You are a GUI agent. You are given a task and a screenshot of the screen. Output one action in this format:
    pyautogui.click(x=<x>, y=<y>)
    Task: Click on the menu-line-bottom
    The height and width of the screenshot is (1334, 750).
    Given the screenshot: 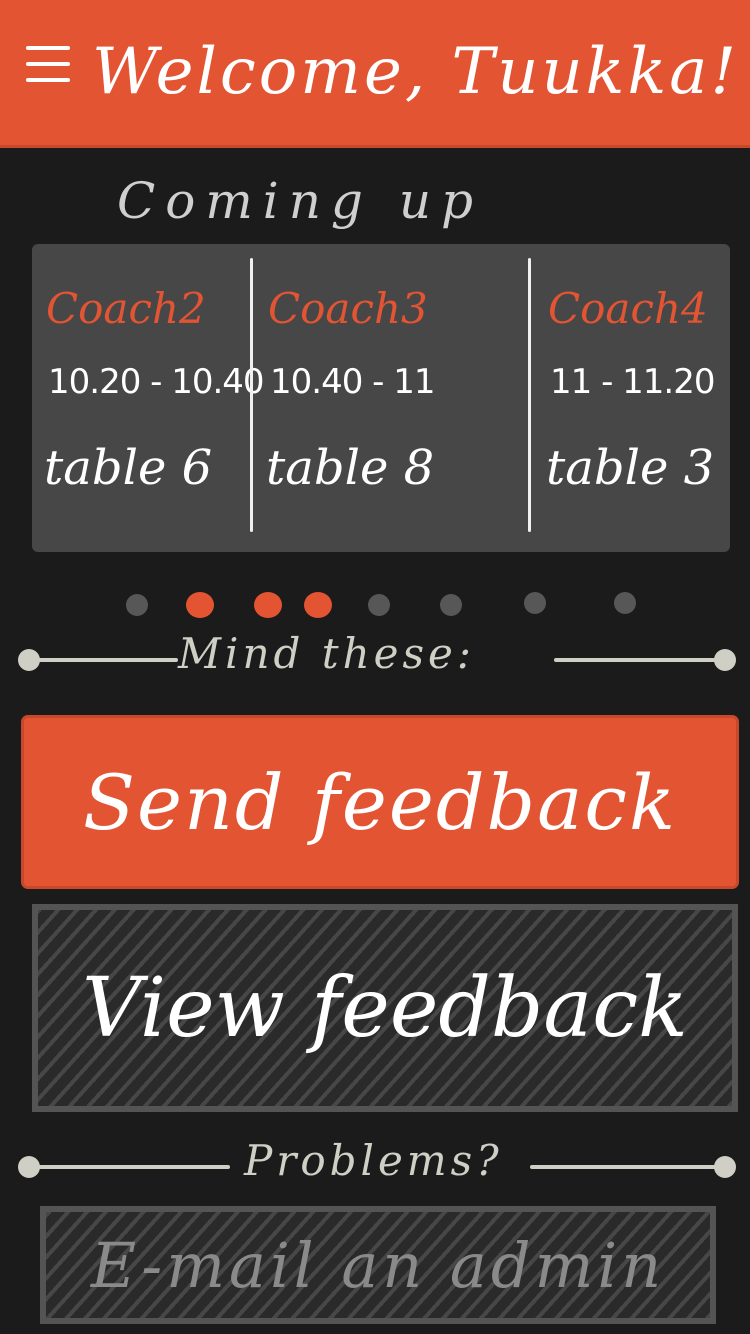 What is the action you would take?
    pyautogui.click(x=48, y=80)
    